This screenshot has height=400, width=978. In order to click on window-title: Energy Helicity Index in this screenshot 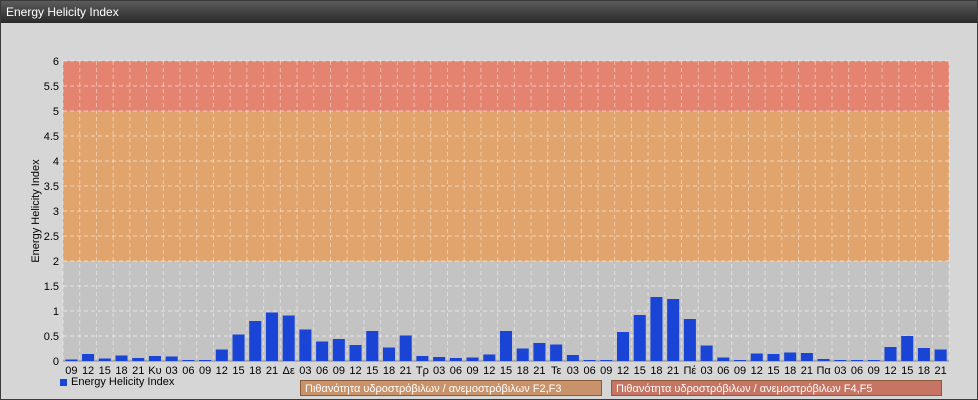, I will do `click(489, 12)`.